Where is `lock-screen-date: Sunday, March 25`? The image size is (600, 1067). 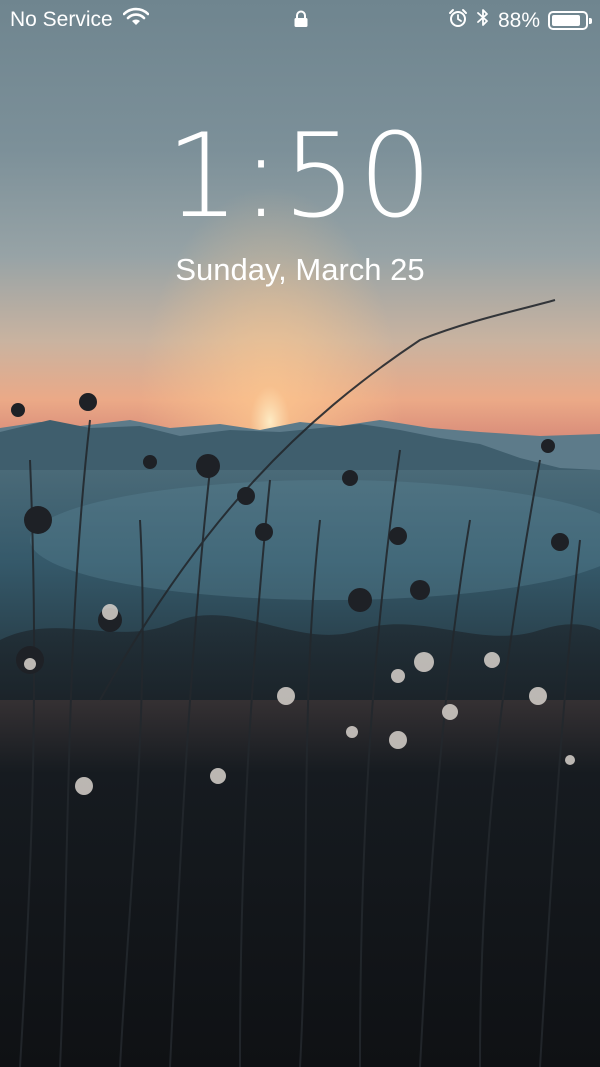
lock-screen-date: Sunday, March 25 is located at coordinates (300, 269).